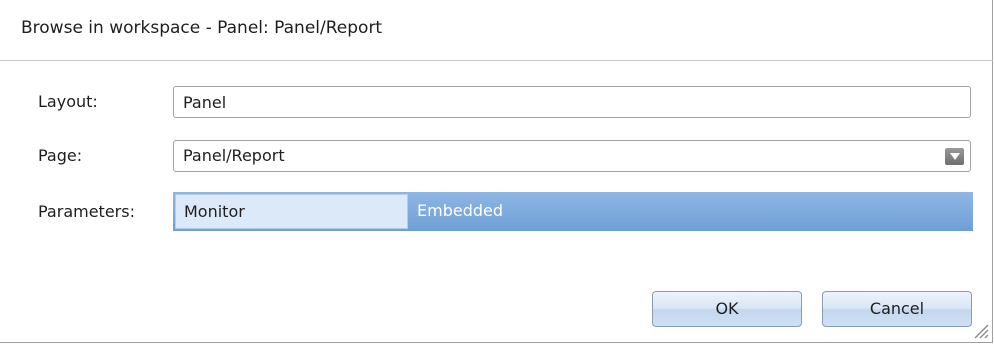  I want to click on page-select-value: Panel/Report, so click(234, 155).